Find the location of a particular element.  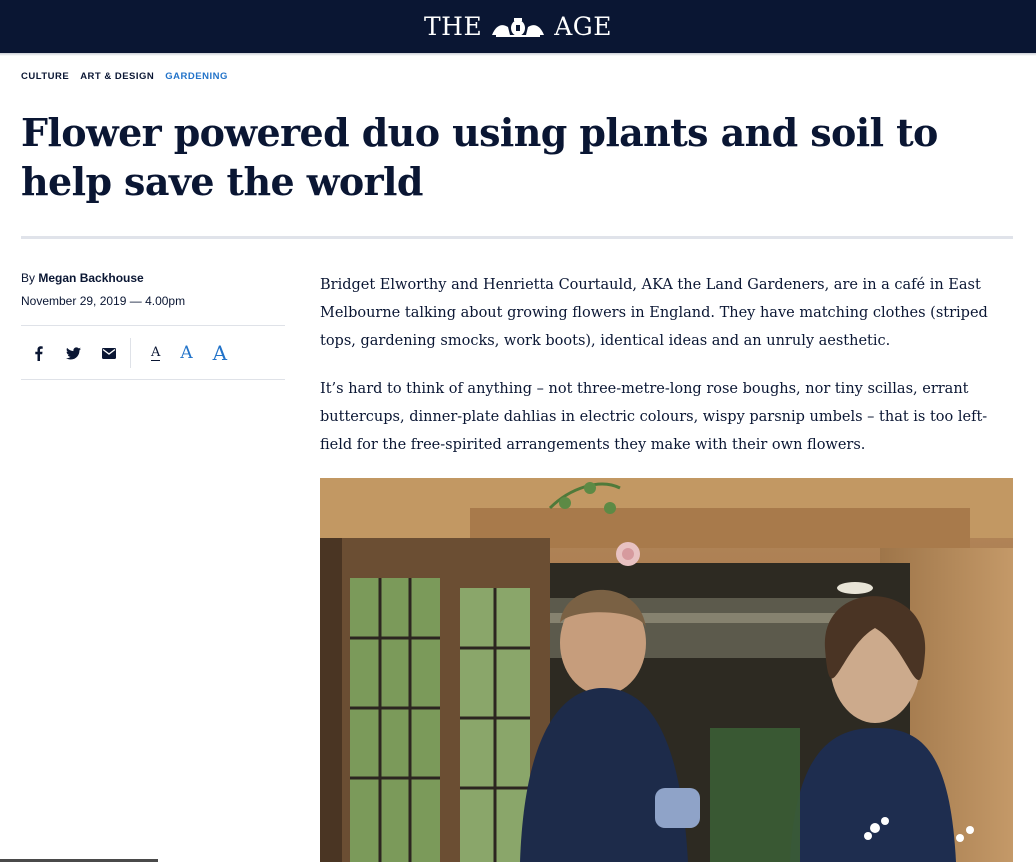

email-icon is located at coordinates (108, 353).